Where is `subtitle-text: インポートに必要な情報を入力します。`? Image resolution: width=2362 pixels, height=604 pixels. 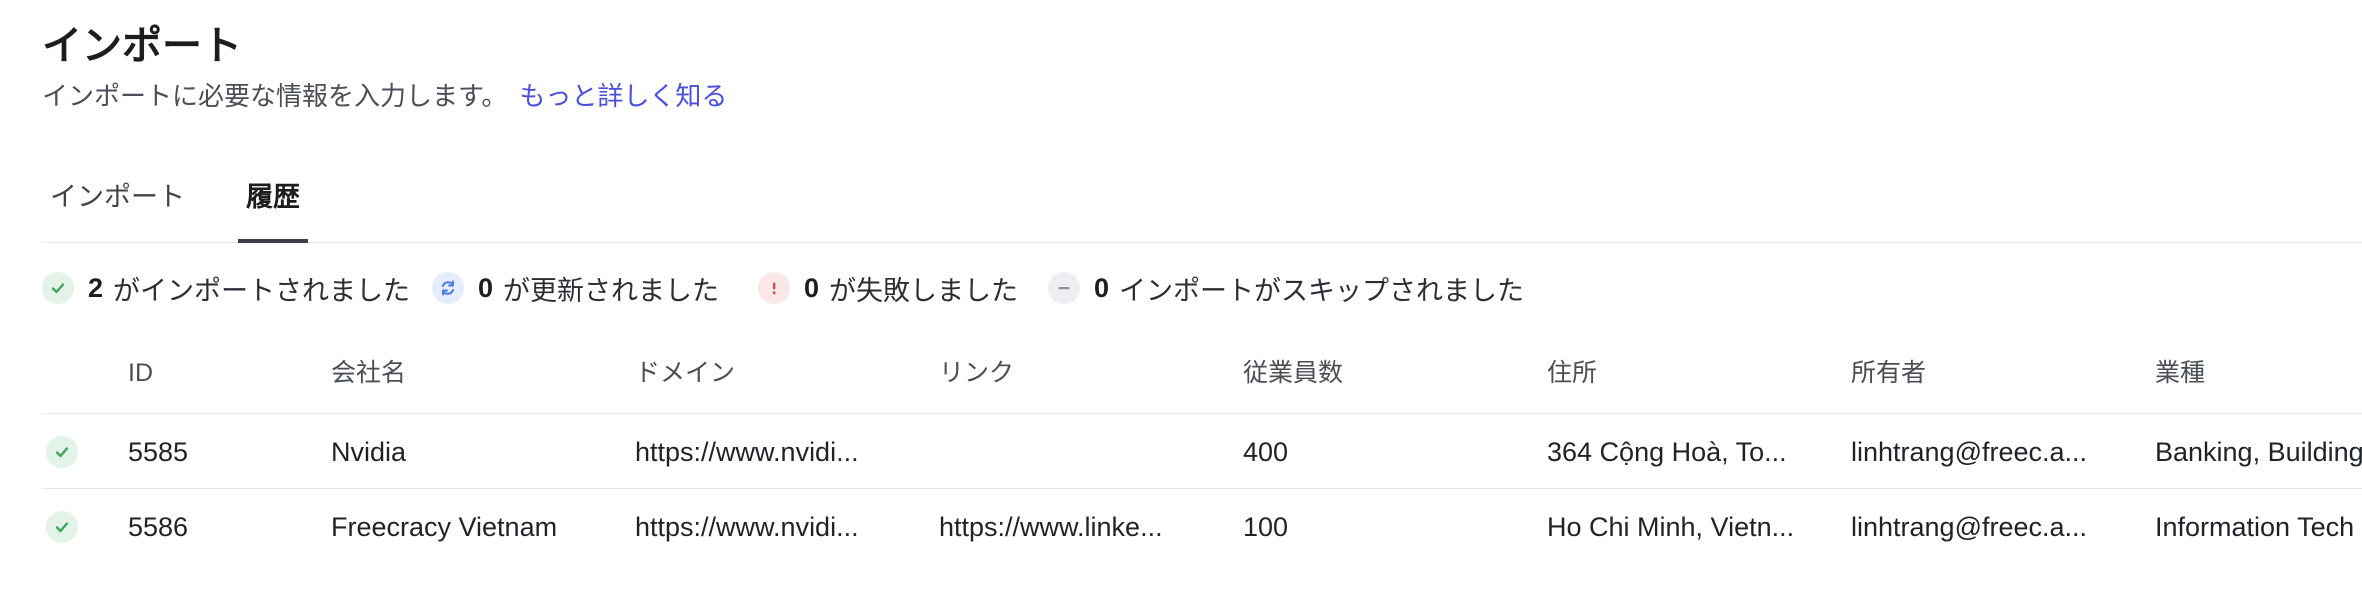
subtitle-text: インポートに必要な情報を入力します。 is located at coordinates (275, 96).